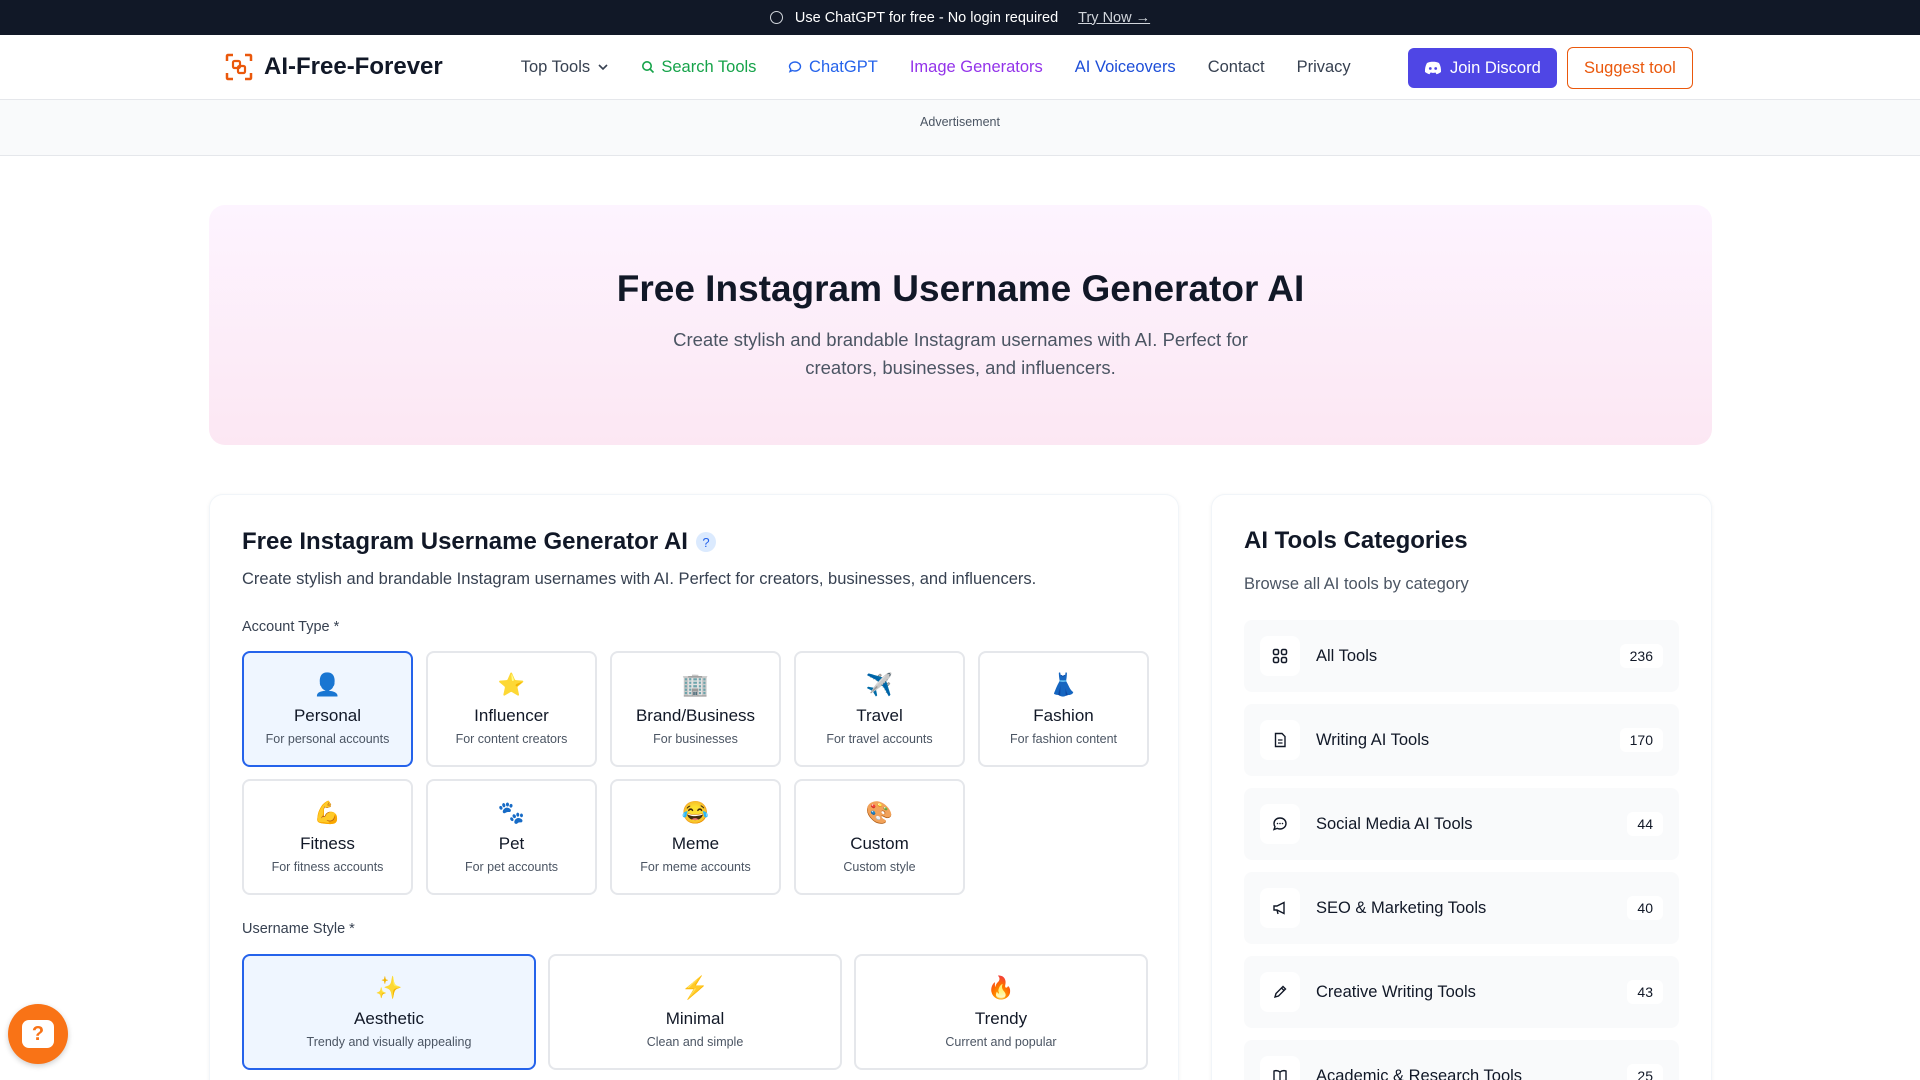 This screenshot has width=1920, height=1080. I want to click on nav-ai-voiceovers: AI Voiceovers, so click(1125, 67).